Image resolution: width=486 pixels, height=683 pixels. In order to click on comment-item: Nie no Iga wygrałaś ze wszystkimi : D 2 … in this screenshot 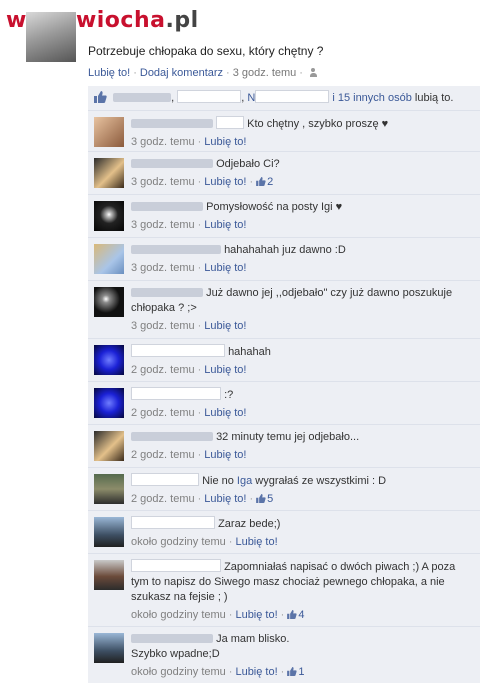, I will do `click(284, 489)`.